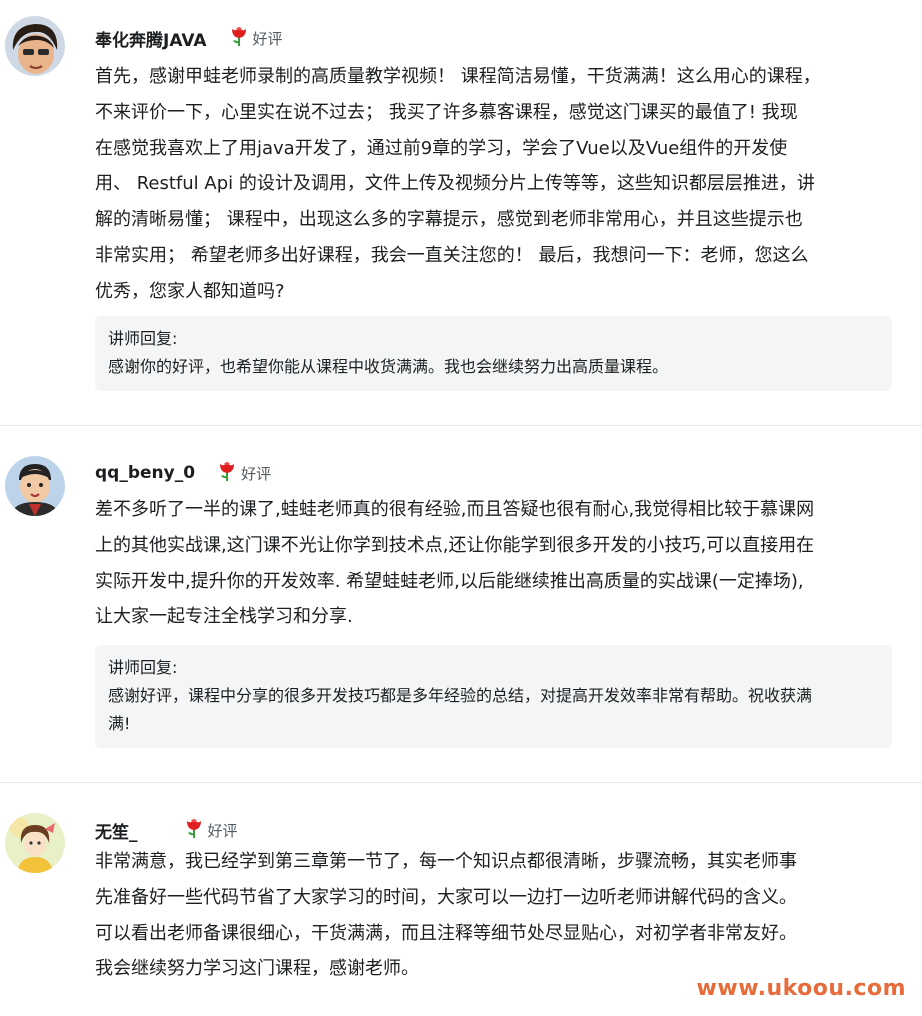 This screenshot has height=1016, width=922. What do you see at coordinates (145, 473) in the screenshot?
I see `username: qq_beny_0` at bounding box center [145, 473].